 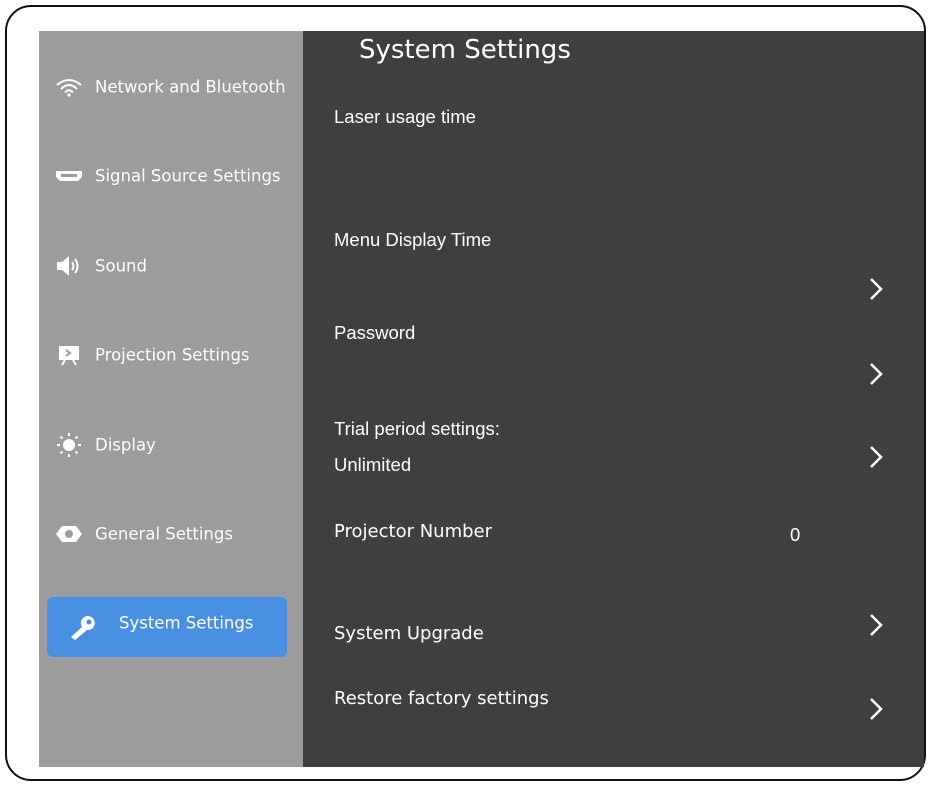 What do you see at coordinates (69, 266) in the screenshot?
I see `speaker-icon` at bounding box center [69, 266].